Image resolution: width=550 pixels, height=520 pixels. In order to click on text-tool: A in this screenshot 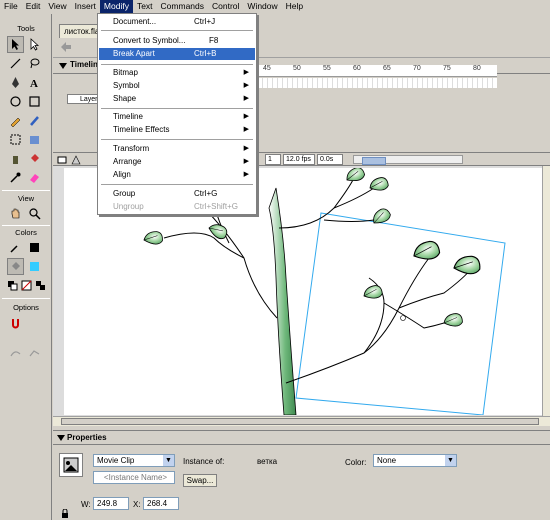, I will do `click(34, 82)`.